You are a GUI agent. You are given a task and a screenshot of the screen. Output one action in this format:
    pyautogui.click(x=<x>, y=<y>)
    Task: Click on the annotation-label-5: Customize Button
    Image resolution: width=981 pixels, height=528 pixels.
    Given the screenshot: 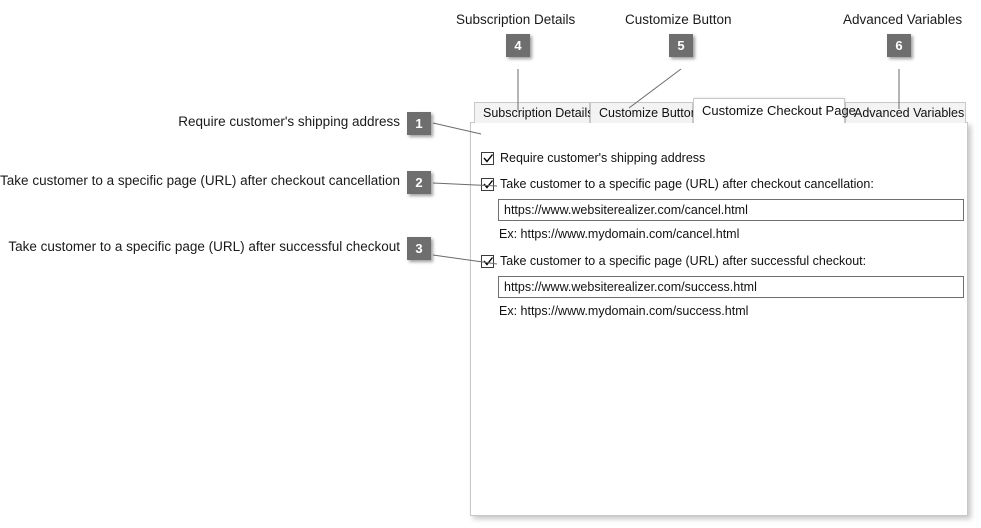 What is the action you would take?
    pyautogui.click(x=678, y=19)
    